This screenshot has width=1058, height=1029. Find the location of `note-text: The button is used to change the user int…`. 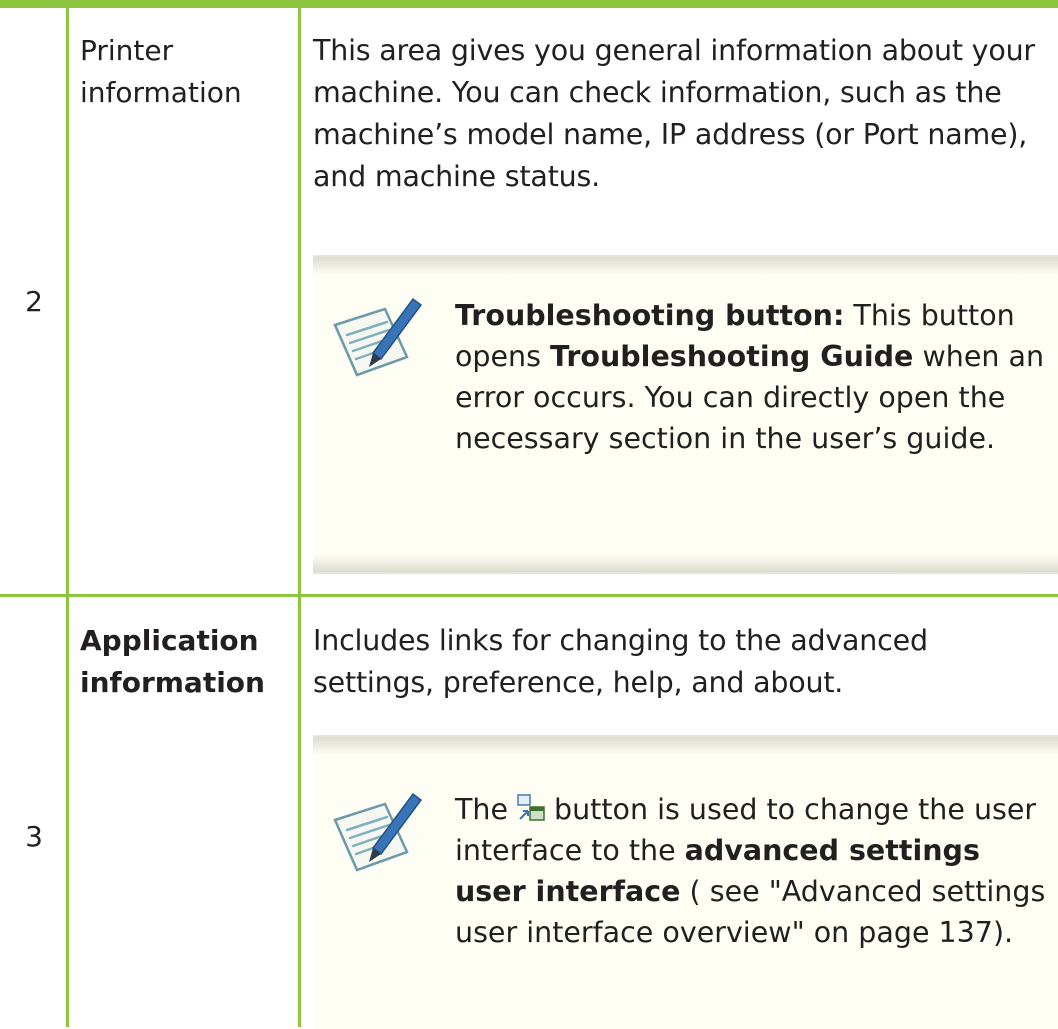

note-text: The button is used to change the user int… is located at coordinates (750, 871).